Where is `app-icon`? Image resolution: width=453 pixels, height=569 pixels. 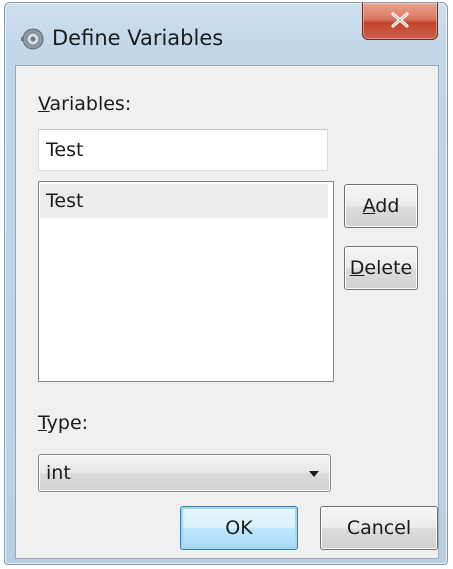 app-icon is located at coordinates (33, 39).